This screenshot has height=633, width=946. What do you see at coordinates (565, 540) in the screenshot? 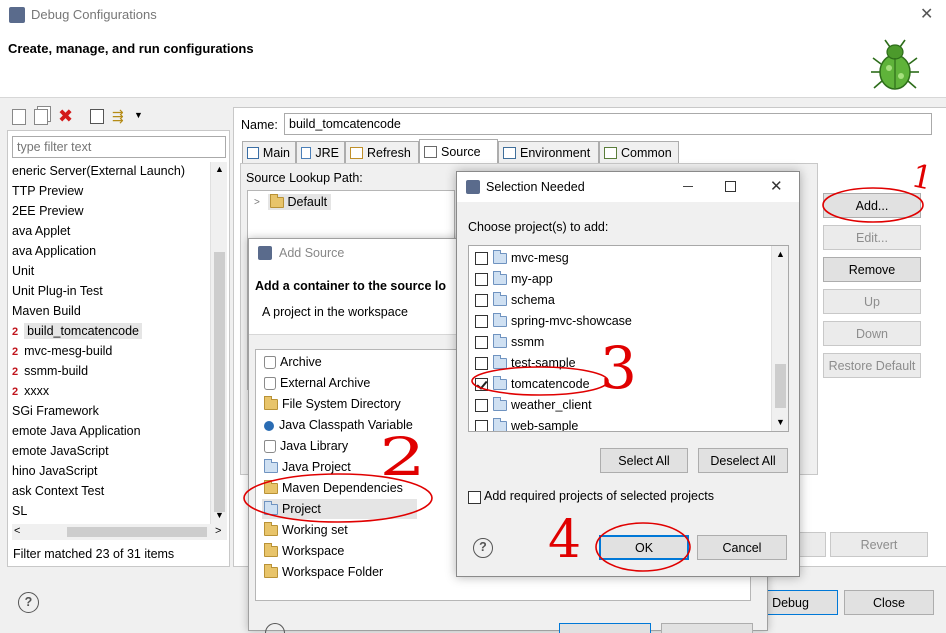
I see `annotation-4: 4` at bounding box center [565, 540].